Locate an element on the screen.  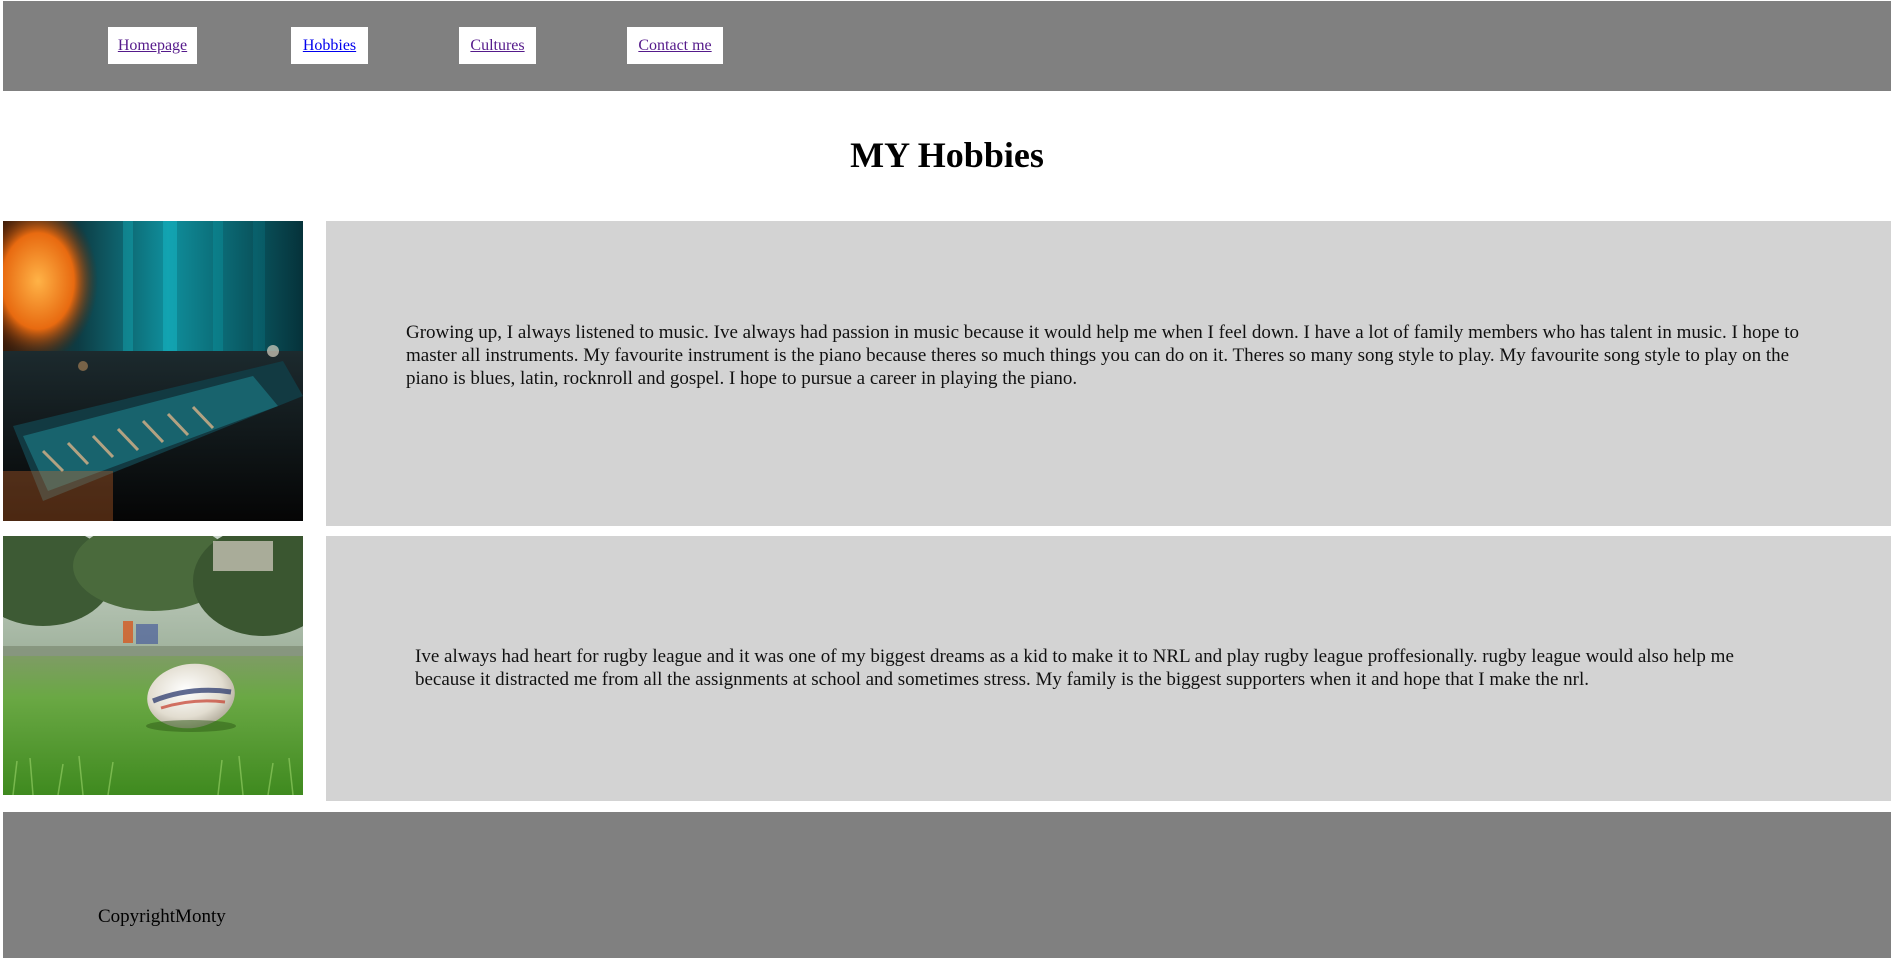
page-title: MY Hobbies is located at coordinates (947, 155).